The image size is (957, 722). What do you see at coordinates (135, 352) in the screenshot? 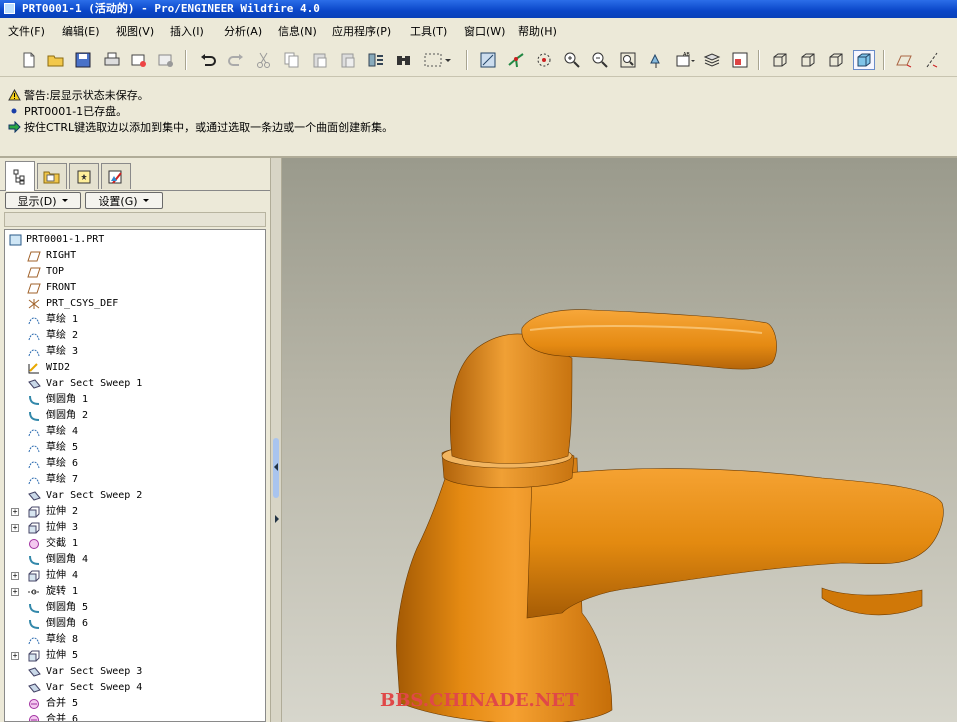
I see `tree-item: 草绘 3` at bounding box center [135, 352].